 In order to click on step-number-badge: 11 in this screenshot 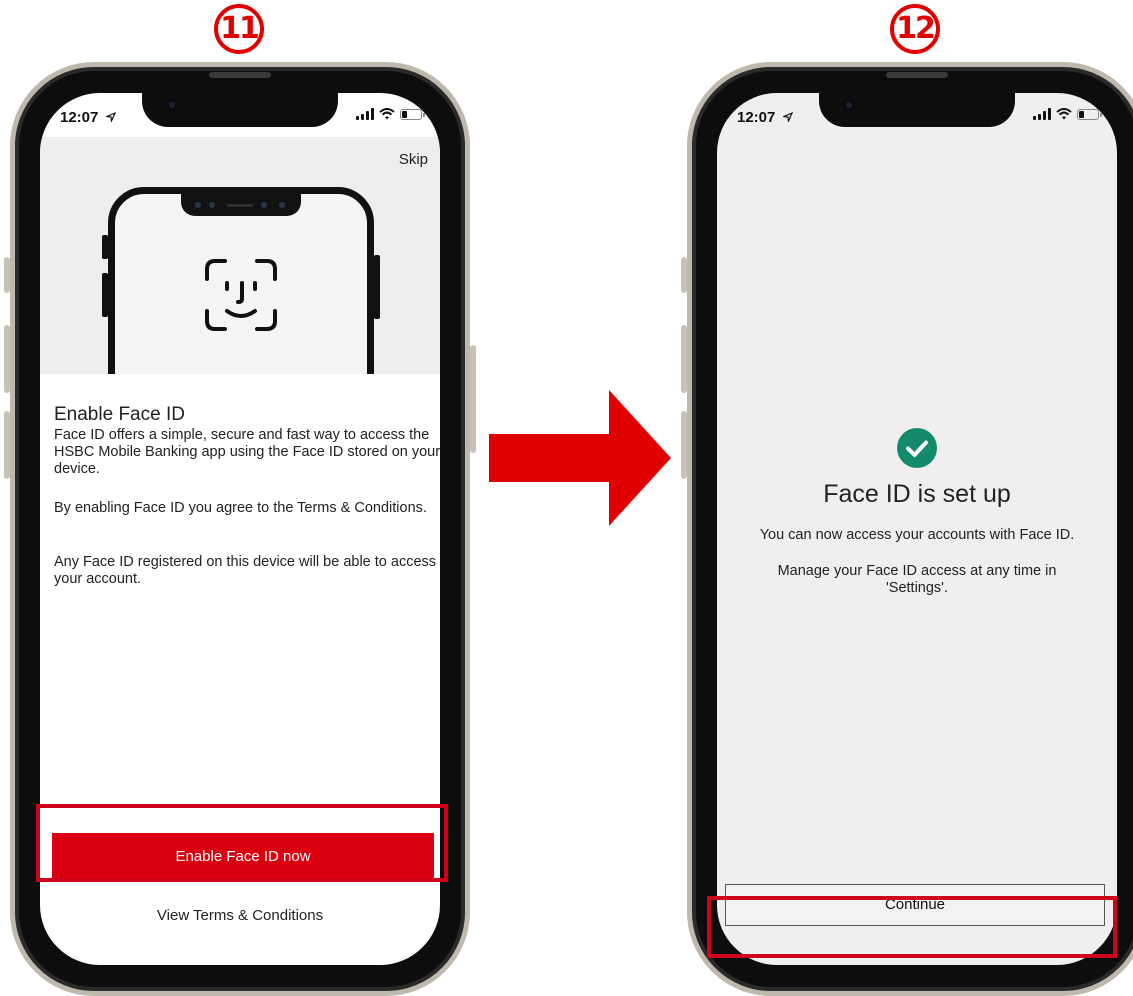, I will do `click(239, 29)`.